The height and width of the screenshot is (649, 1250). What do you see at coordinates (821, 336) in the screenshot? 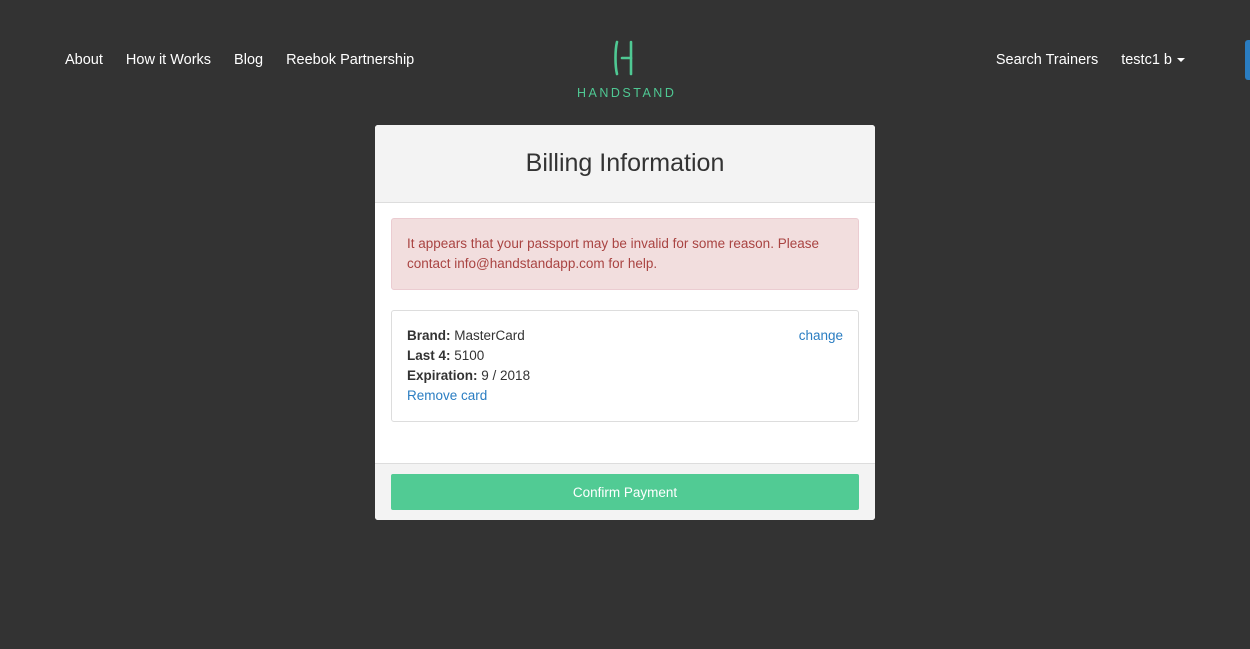
I see `change-card-link: change` at bounding box center [821, 336].